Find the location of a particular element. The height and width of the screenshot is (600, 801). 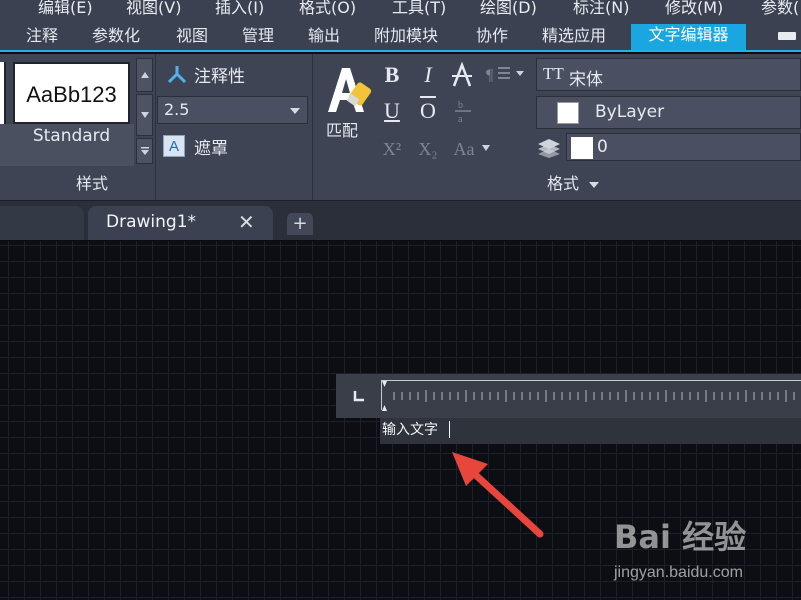

color-swatch is located at coordinates (568, 113).